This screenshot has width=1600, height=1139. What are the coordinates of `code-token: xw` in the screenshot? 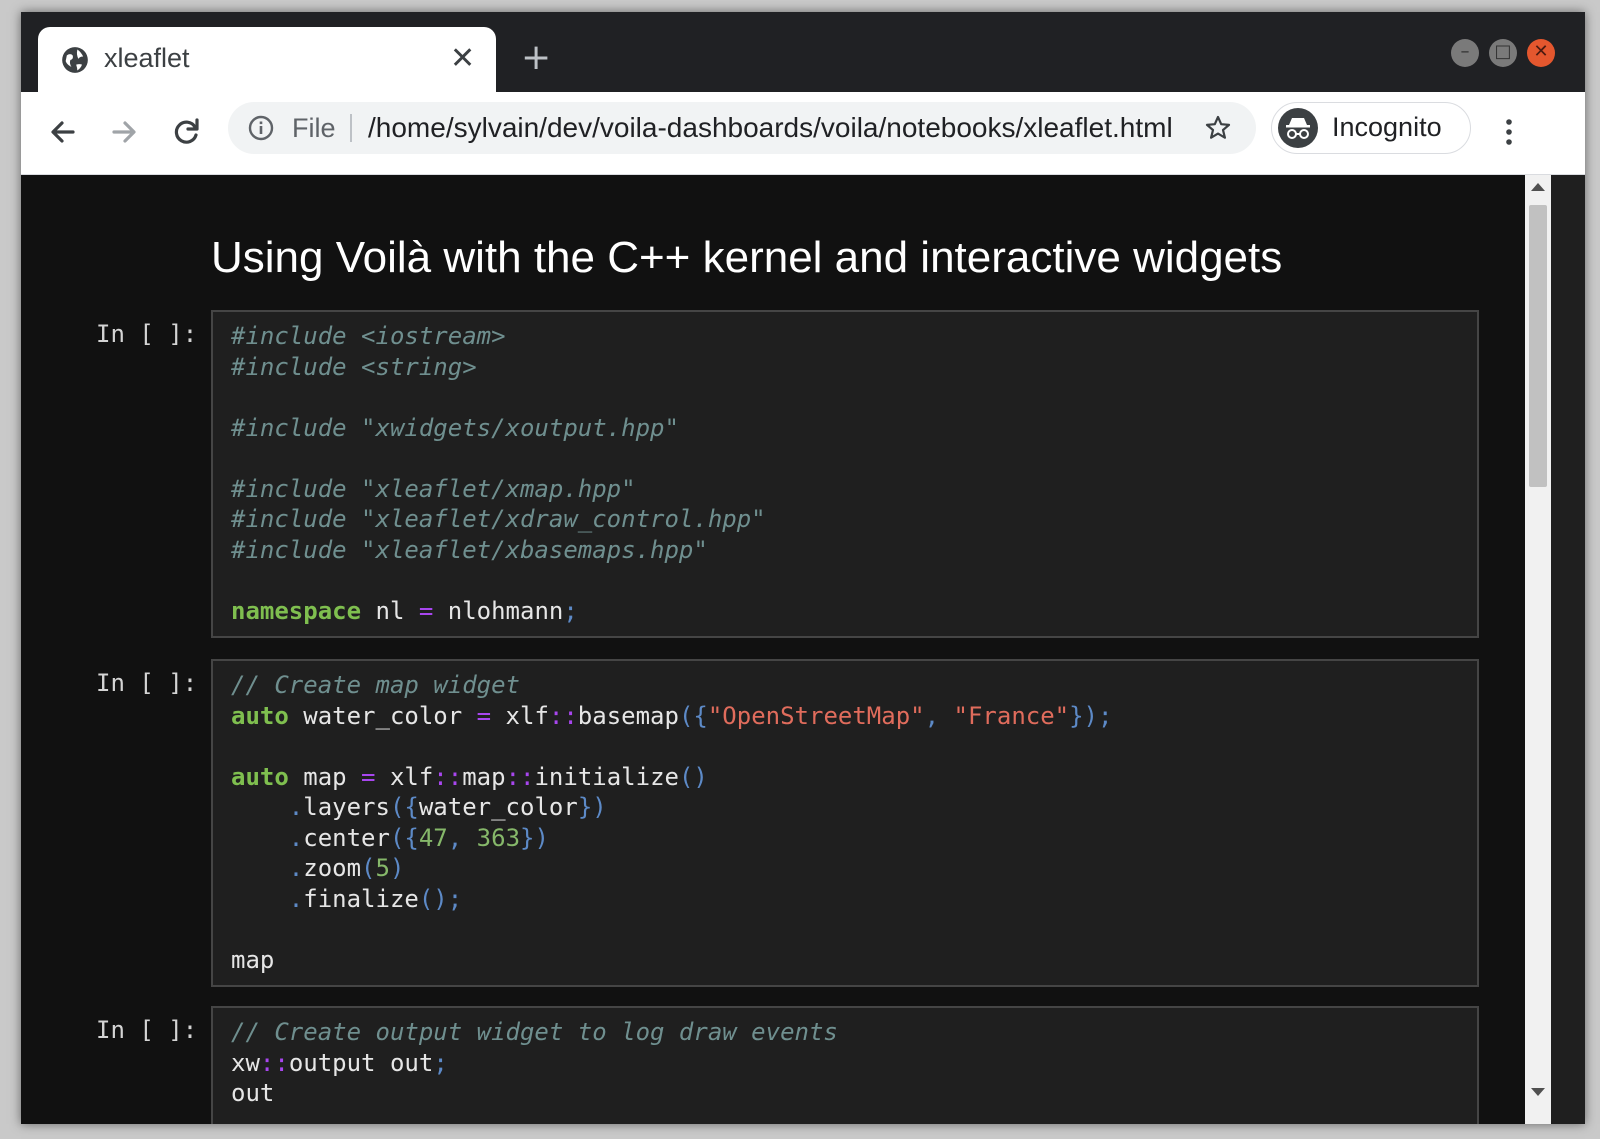 It's located at (245, 1062).